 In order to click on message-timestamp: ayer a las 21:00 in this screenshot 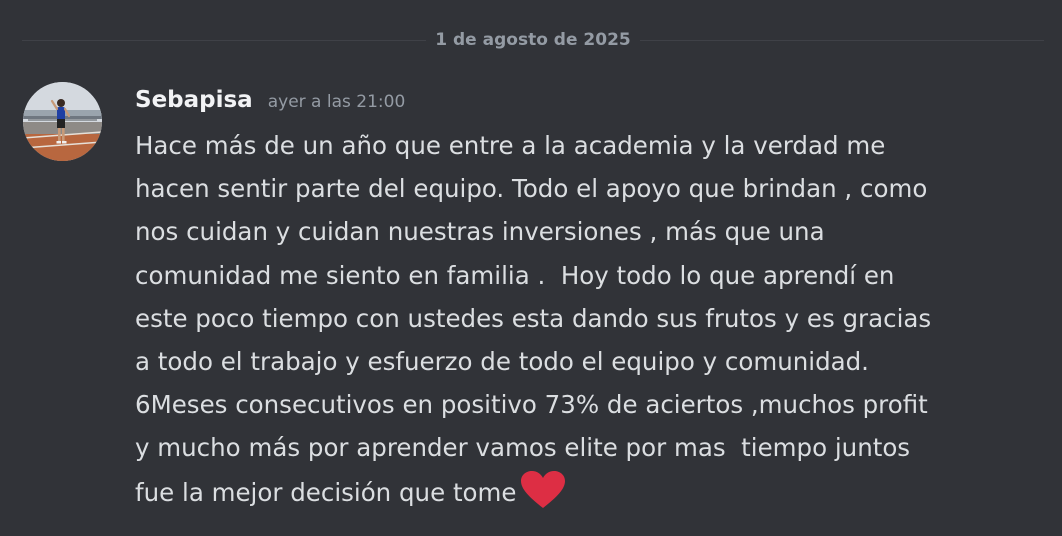, I will do `click(337, 102)`.